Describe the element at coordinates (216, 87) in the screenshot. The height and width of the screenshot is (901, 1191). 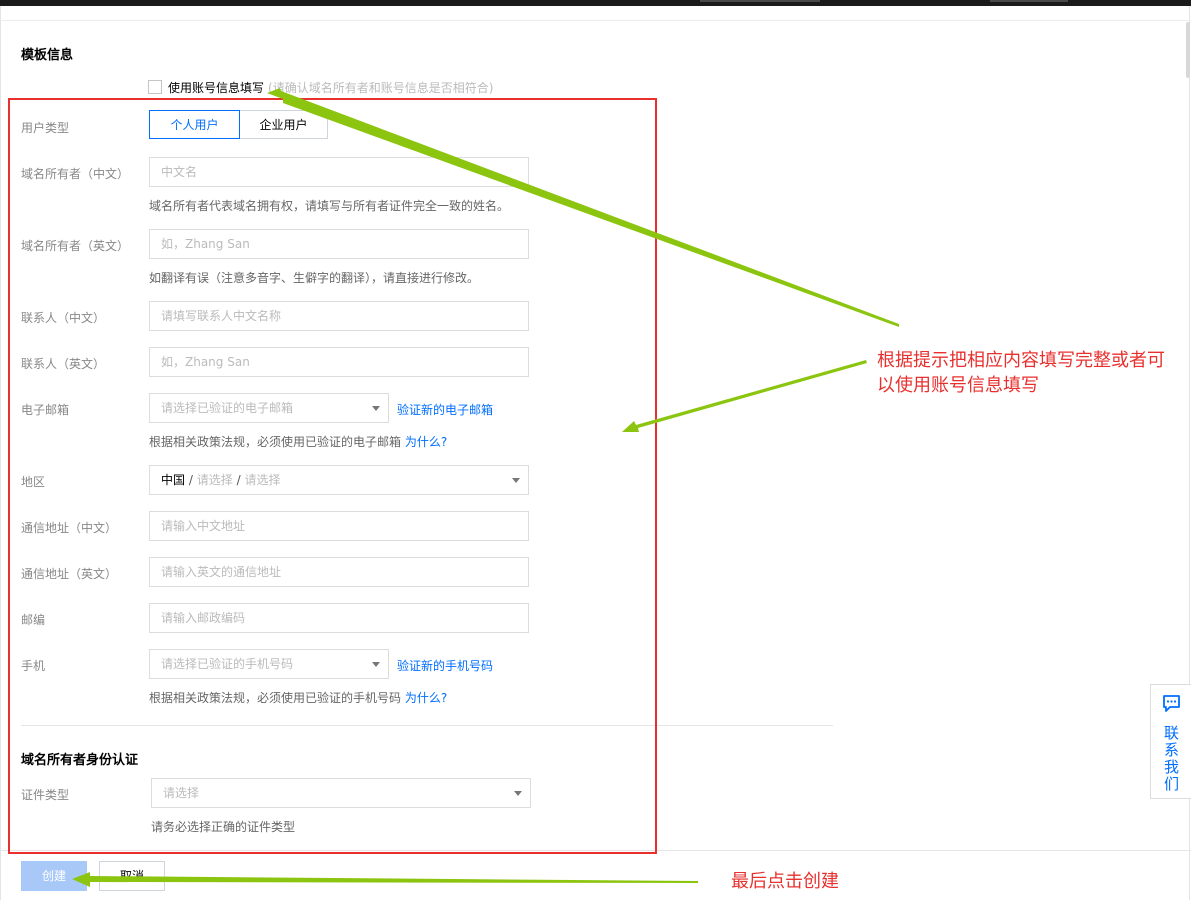
I see `use-account-info-label: 使用账号信息填写` at that location.